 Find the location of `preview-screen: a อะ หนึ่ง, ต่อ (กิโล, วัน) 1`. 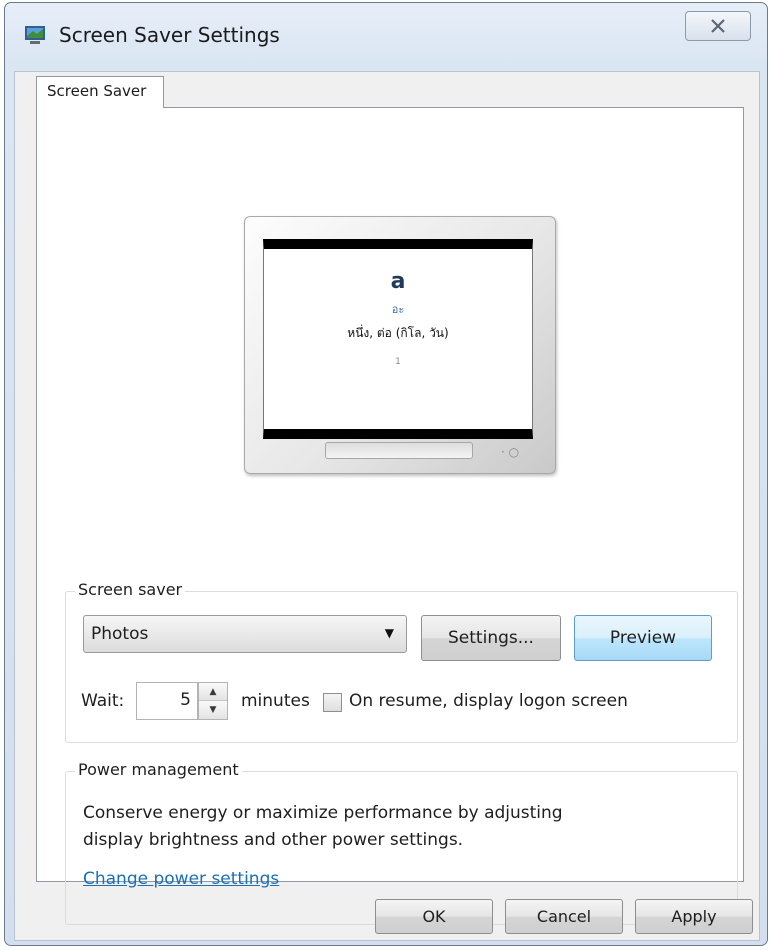

preview-screen: a อะ หนึ่ง, ต่อ (กิโล, วัน) 1 is located at coordinates (398, 339).